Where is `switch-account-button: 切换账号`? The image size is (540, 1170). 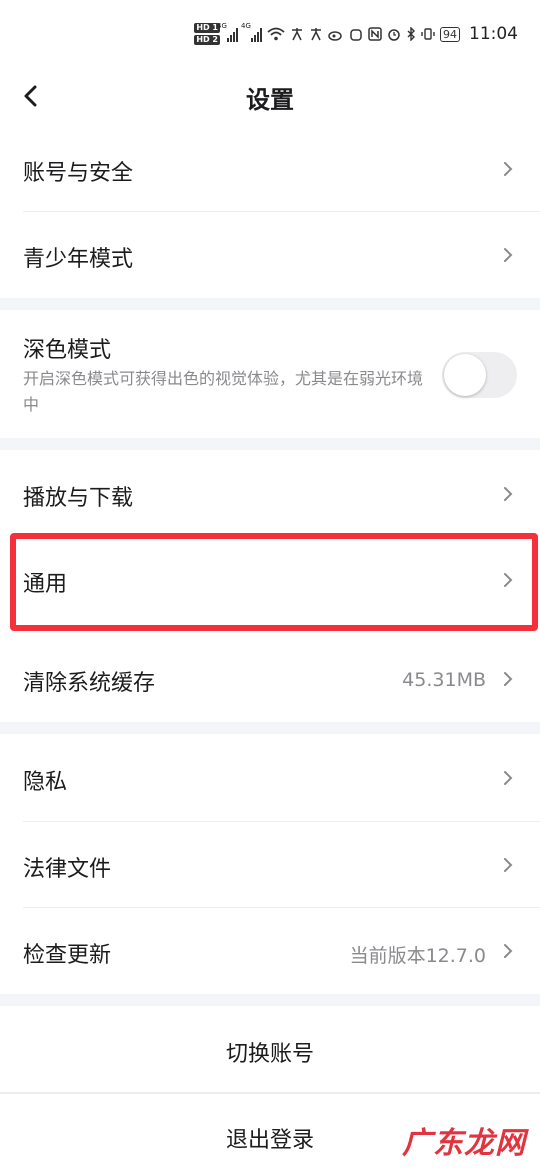
switch-account-button: 切换账号 is located at coordinates (270, 1049).